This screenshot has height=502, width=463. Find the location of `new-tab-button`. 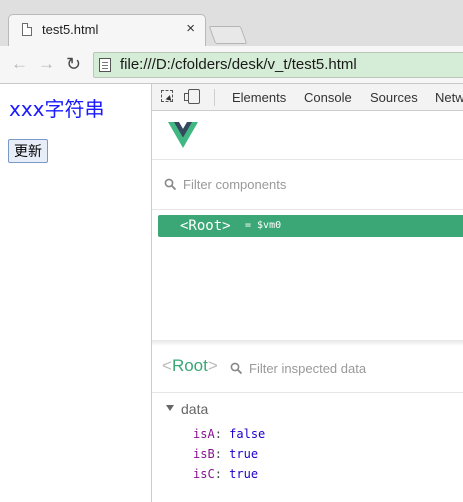

new-tab-button is located at coordinates (228, 35).